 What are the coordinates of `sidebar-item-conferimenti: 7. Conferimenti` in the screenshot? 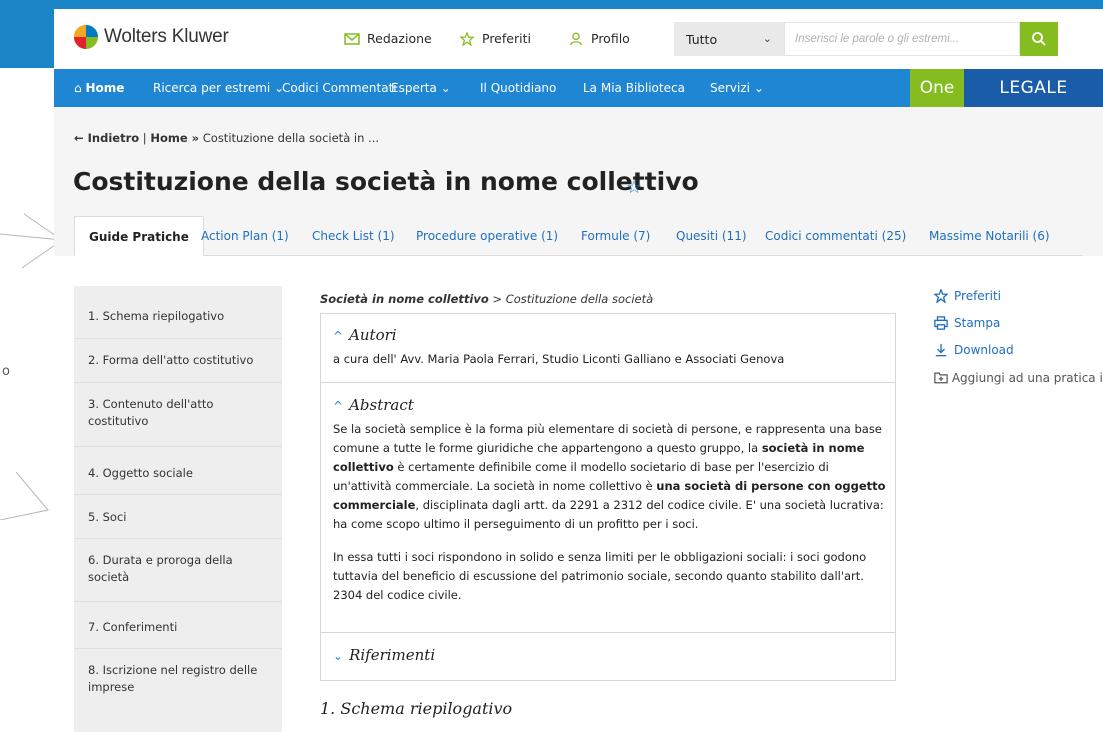 It's located at (178, 627).